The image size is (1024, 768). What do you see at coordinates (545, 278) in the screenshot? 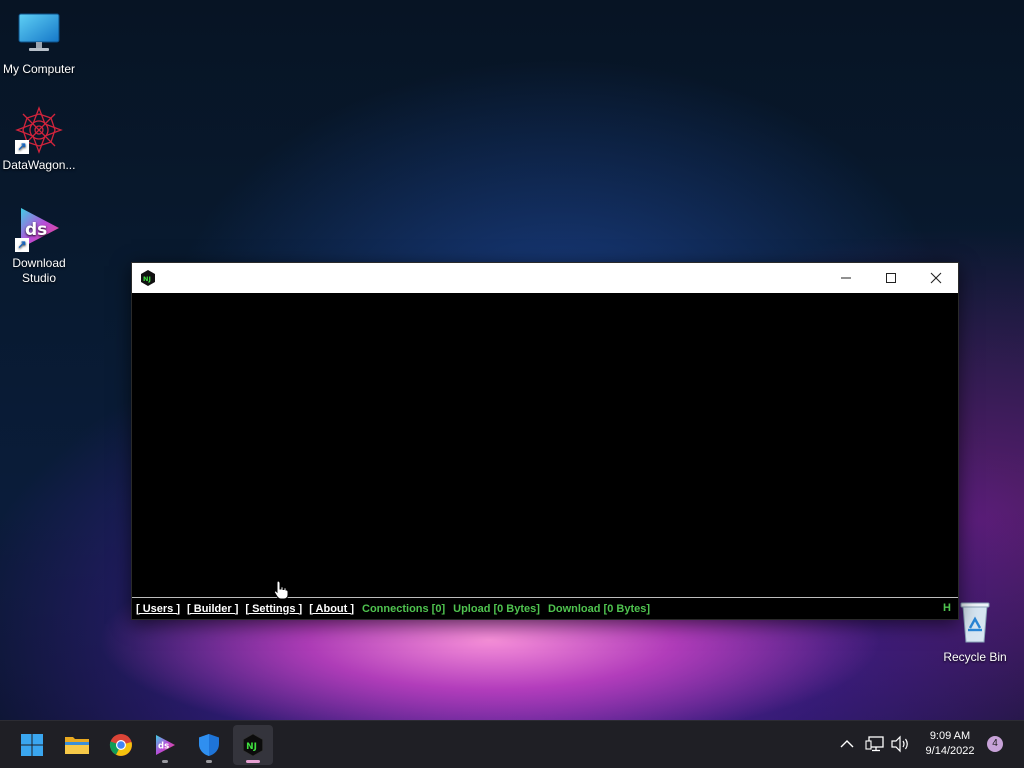
I see `title-bar: NJ` at bounding box center [545, 278].